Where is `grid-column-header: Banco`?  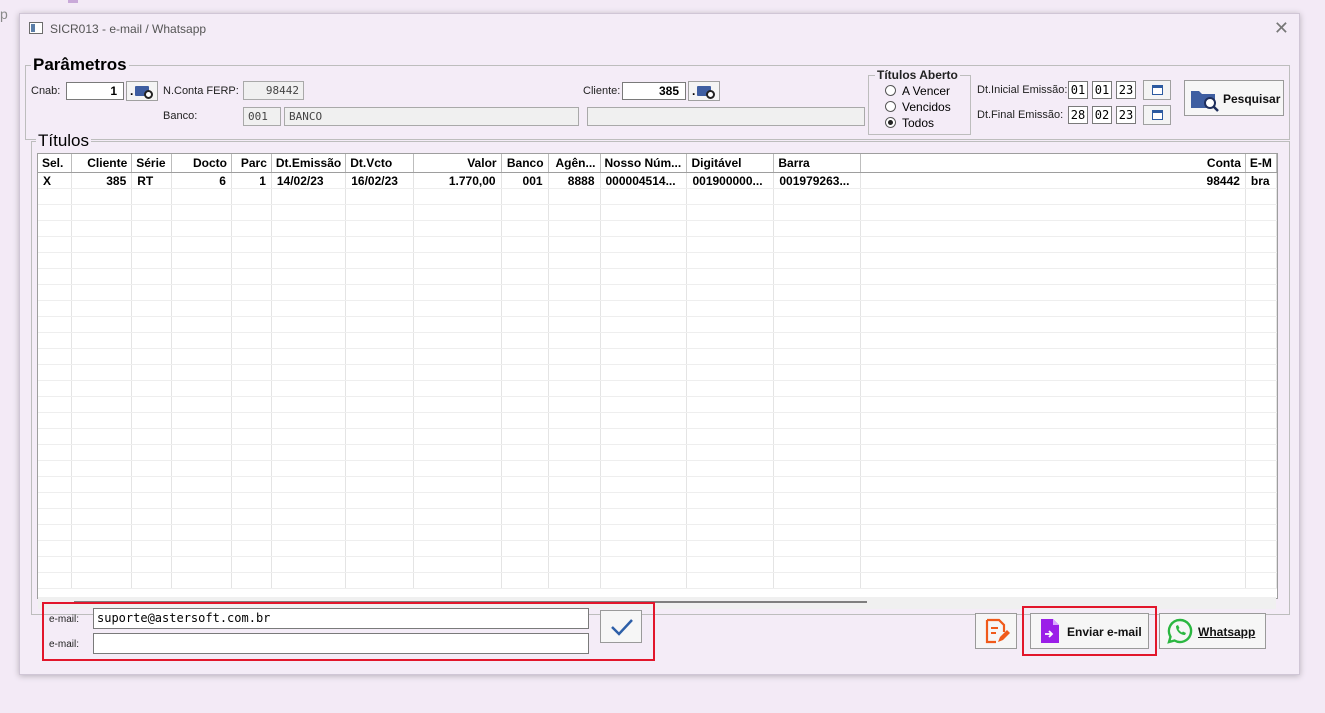
grid-column-header: Banco is located at coordinates (525, 163).